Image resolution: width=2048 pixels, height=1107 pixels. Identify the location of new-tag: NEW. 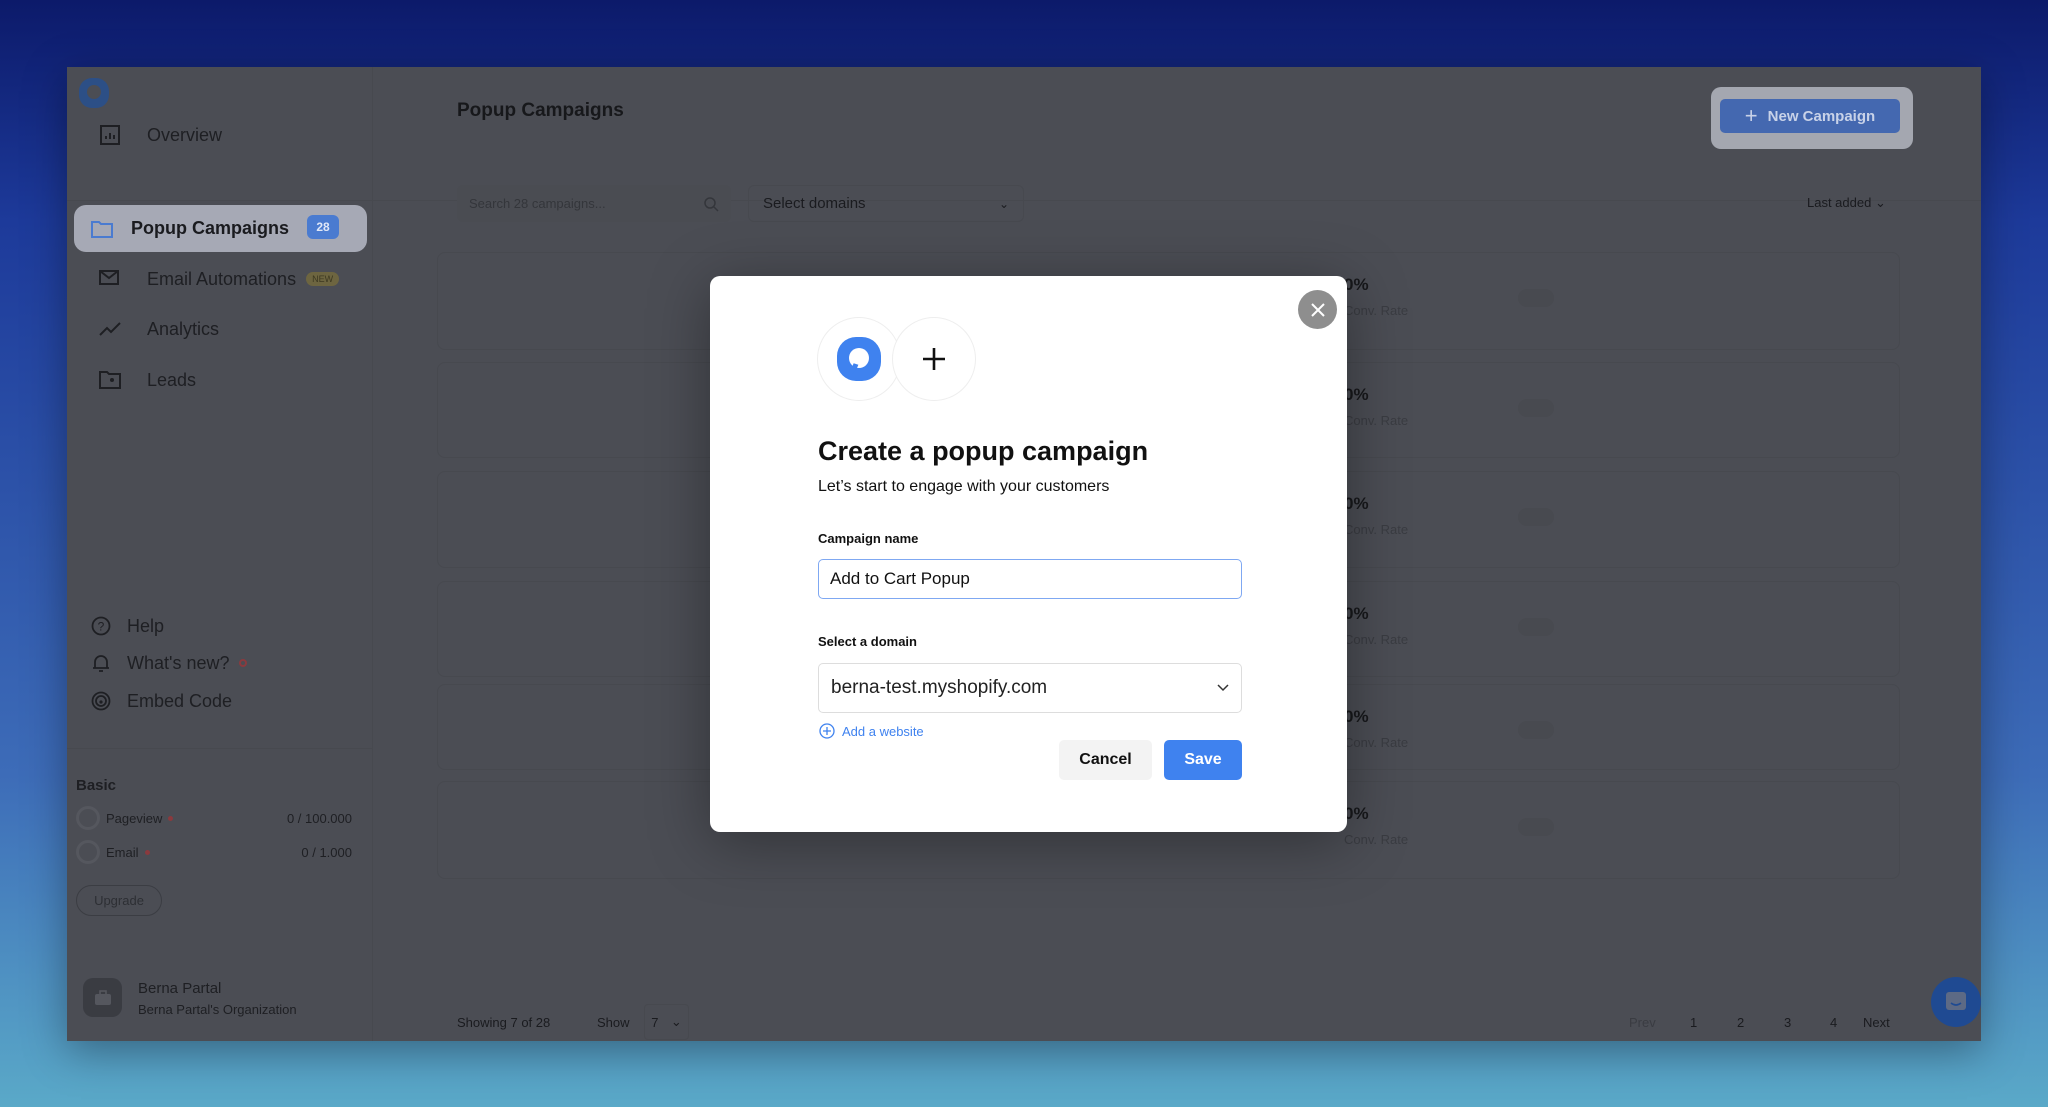
(323, 279).